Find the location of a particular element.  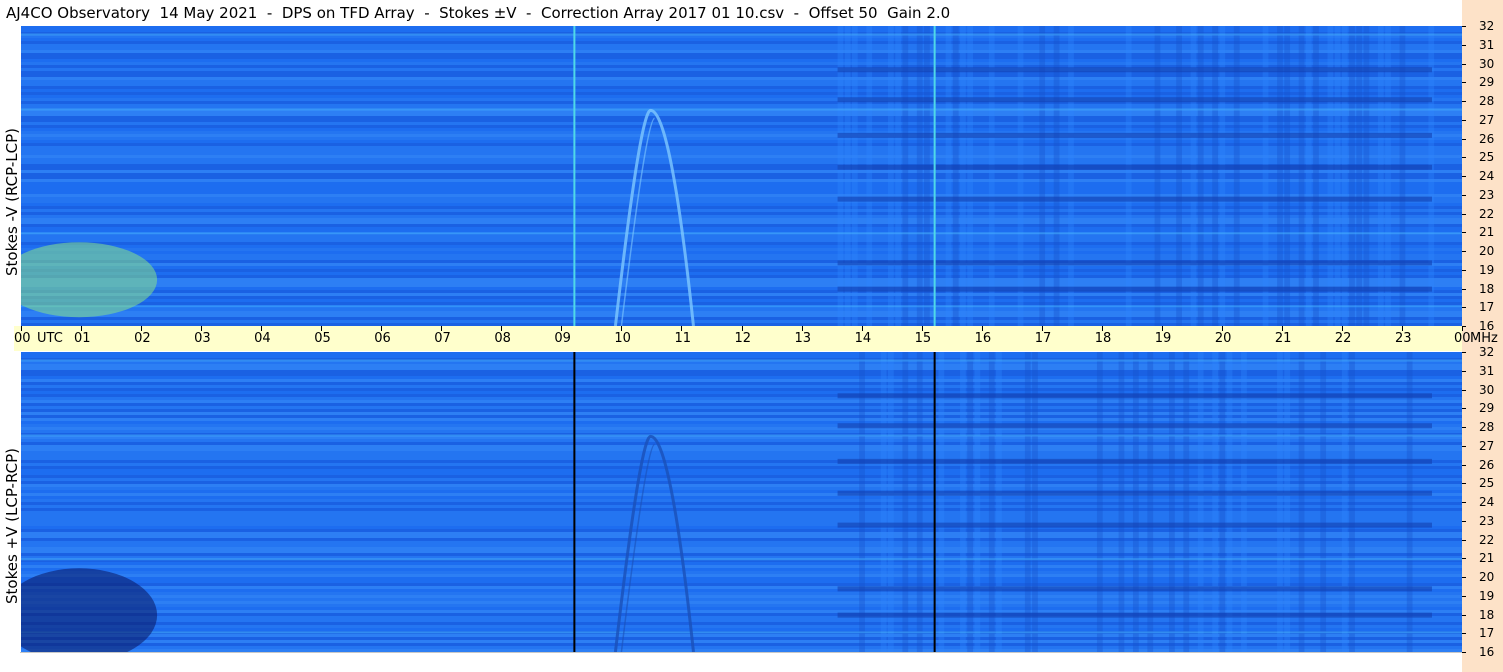

utc-tick-label: 18 is located at coordinates (1103, 338).